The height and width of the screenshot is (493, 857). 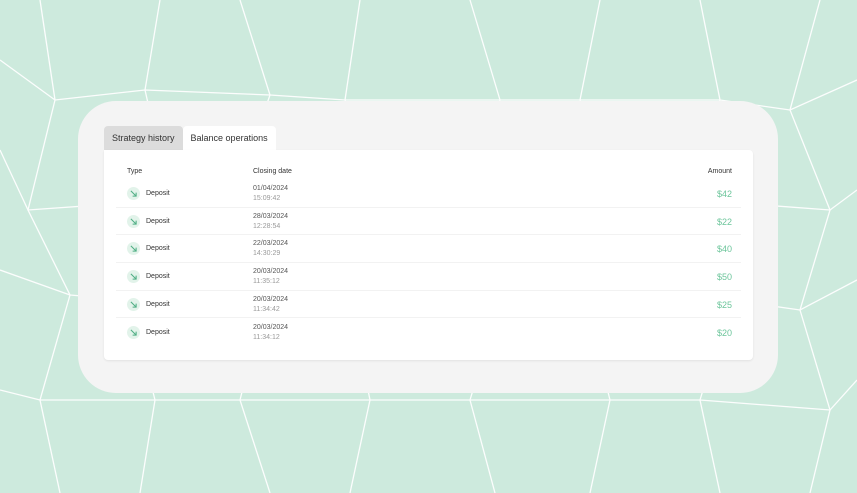 I want to click on closing-time: 11:35:12, so click(x=266, y=282).